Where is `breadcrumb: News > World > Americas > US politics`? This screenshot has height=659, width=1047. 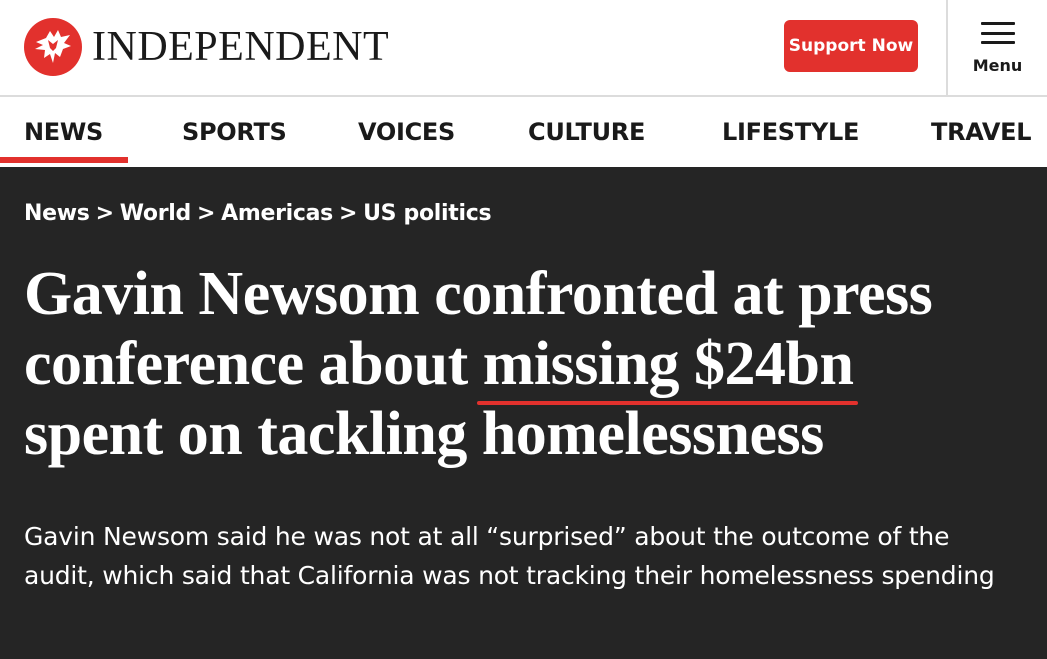 breadcrumb: News > World > Americas > US politics is located at coordinates (258, 213).